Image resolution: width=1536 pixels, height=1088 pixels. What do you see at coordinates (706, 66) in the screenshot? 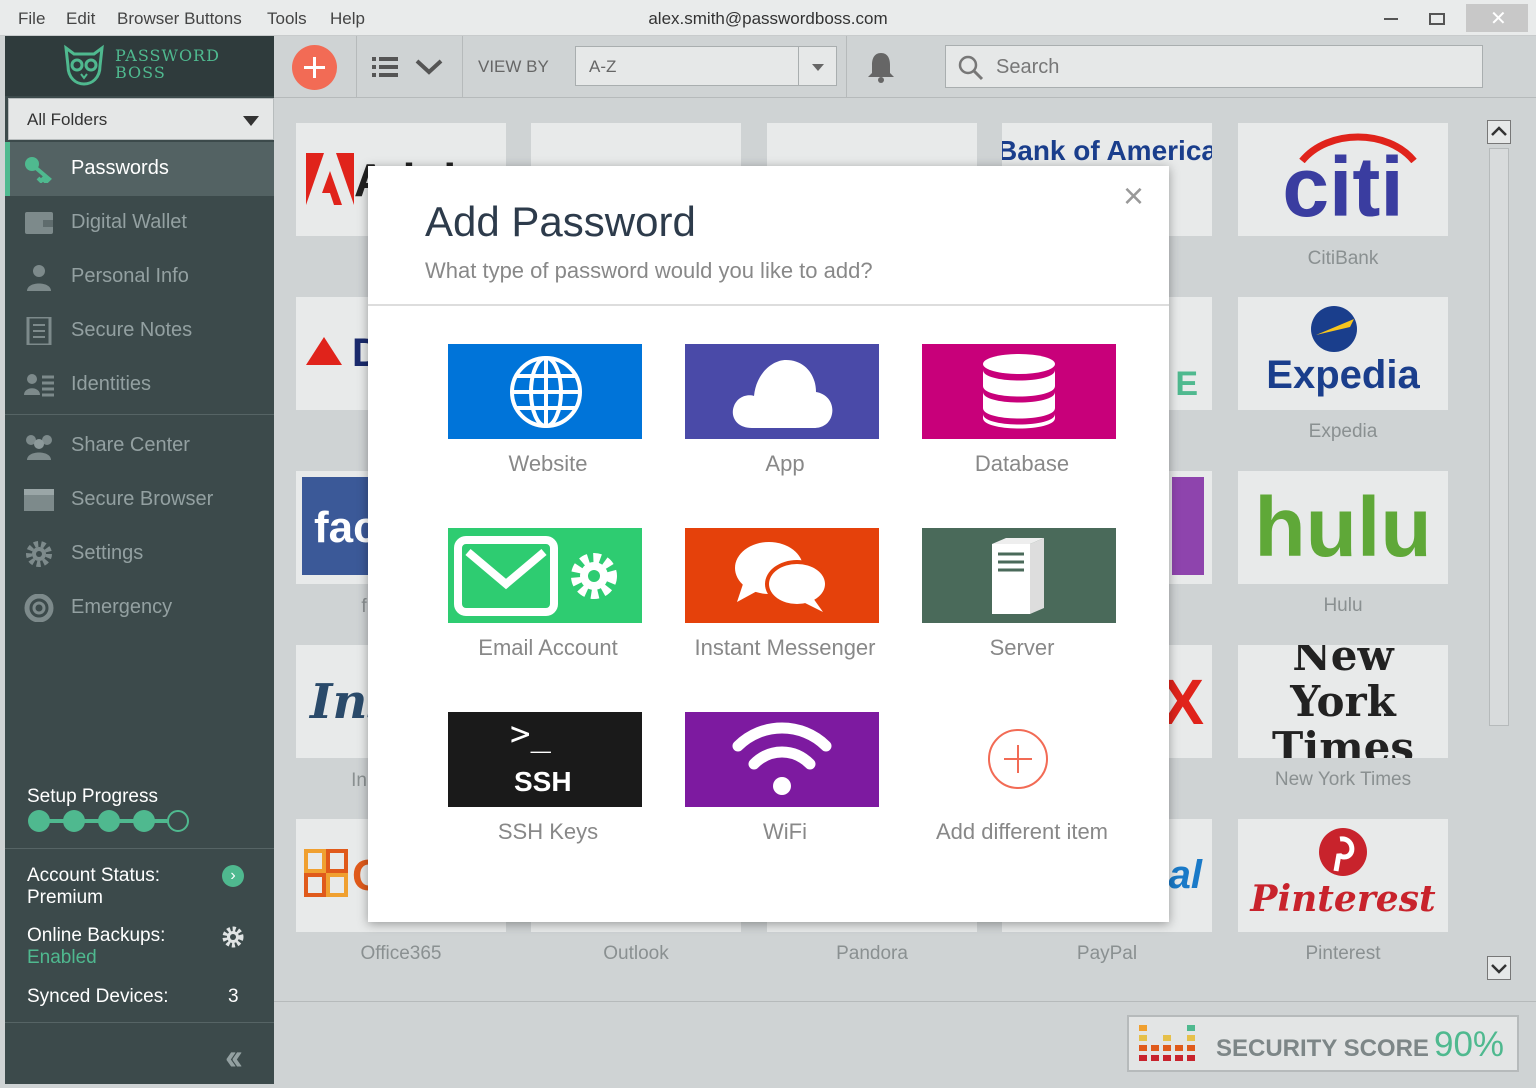
I see `sort-dropdown: A-Z` at bounding box center [706, 66].